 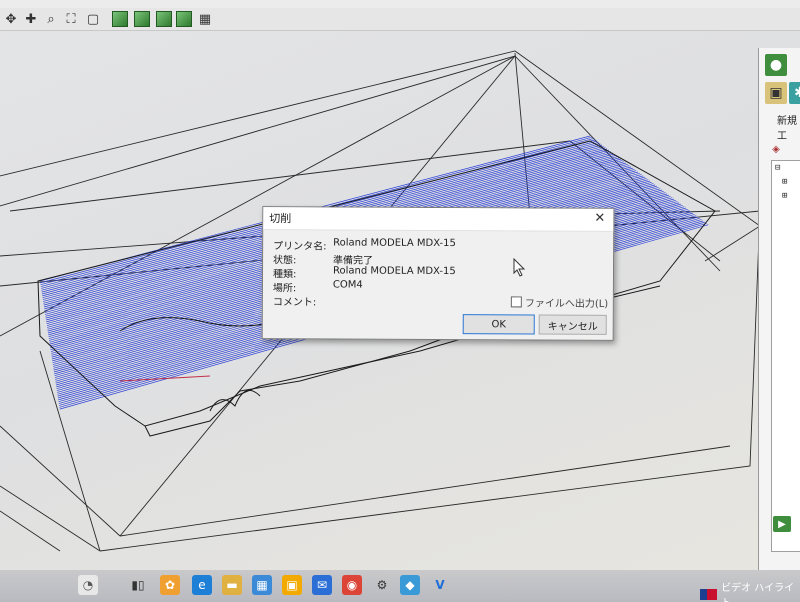 What do you see at coordinates (300, 247) in the screenshot?
I see `printer-name-label: プリンタ名:` at bounding box center [300, 247].